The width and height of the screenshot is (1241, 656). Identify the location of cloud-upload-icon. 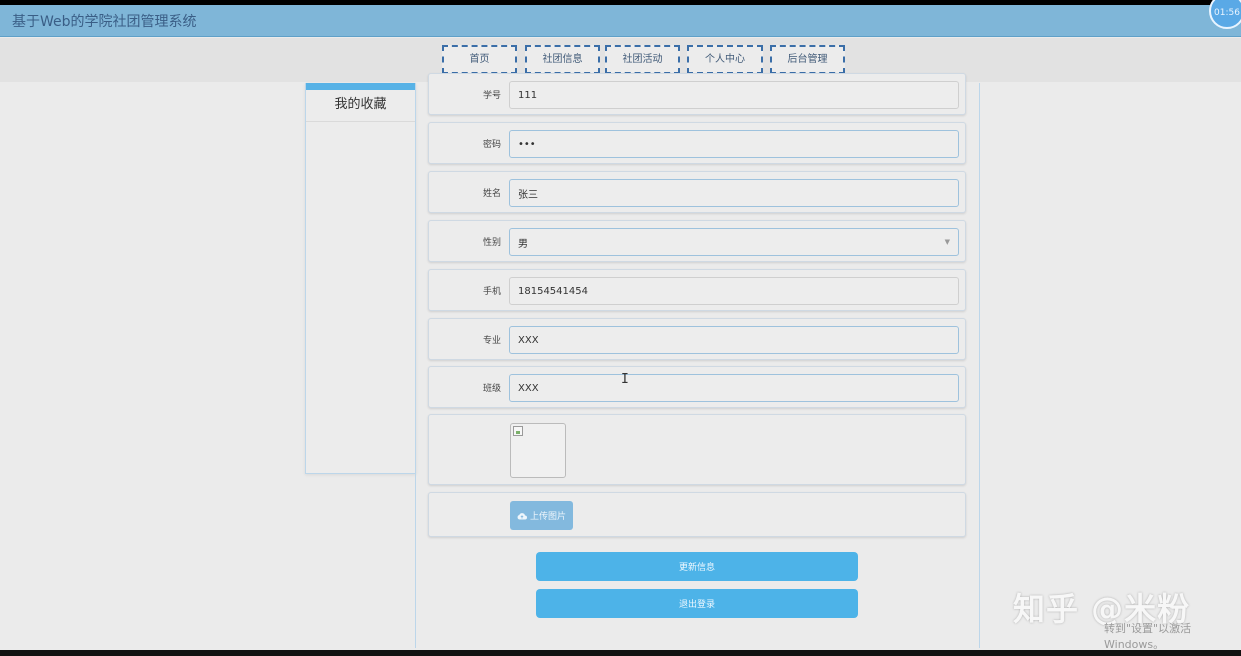
(522, 515).